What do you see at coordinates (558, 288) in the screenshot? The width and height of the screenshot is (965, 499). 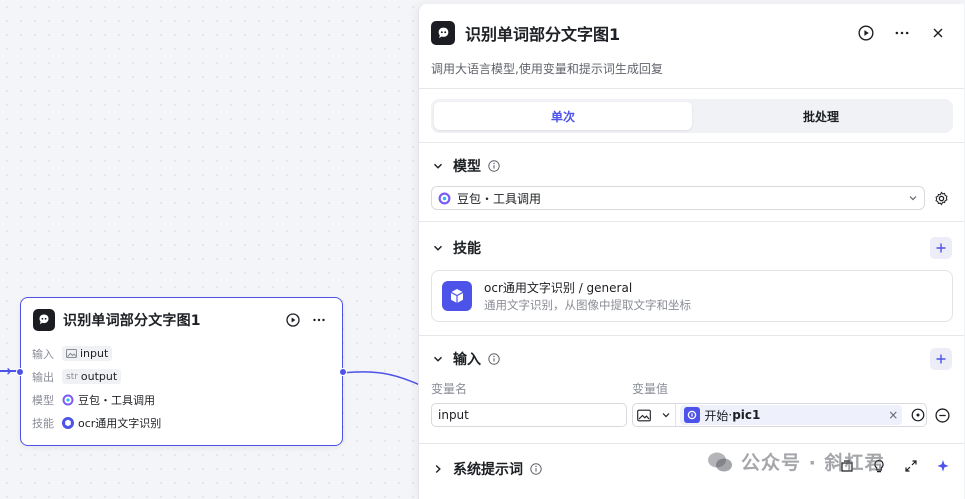 I see `skill-name: ocr通用文字识别 / general` at bounding box center [558, 288].